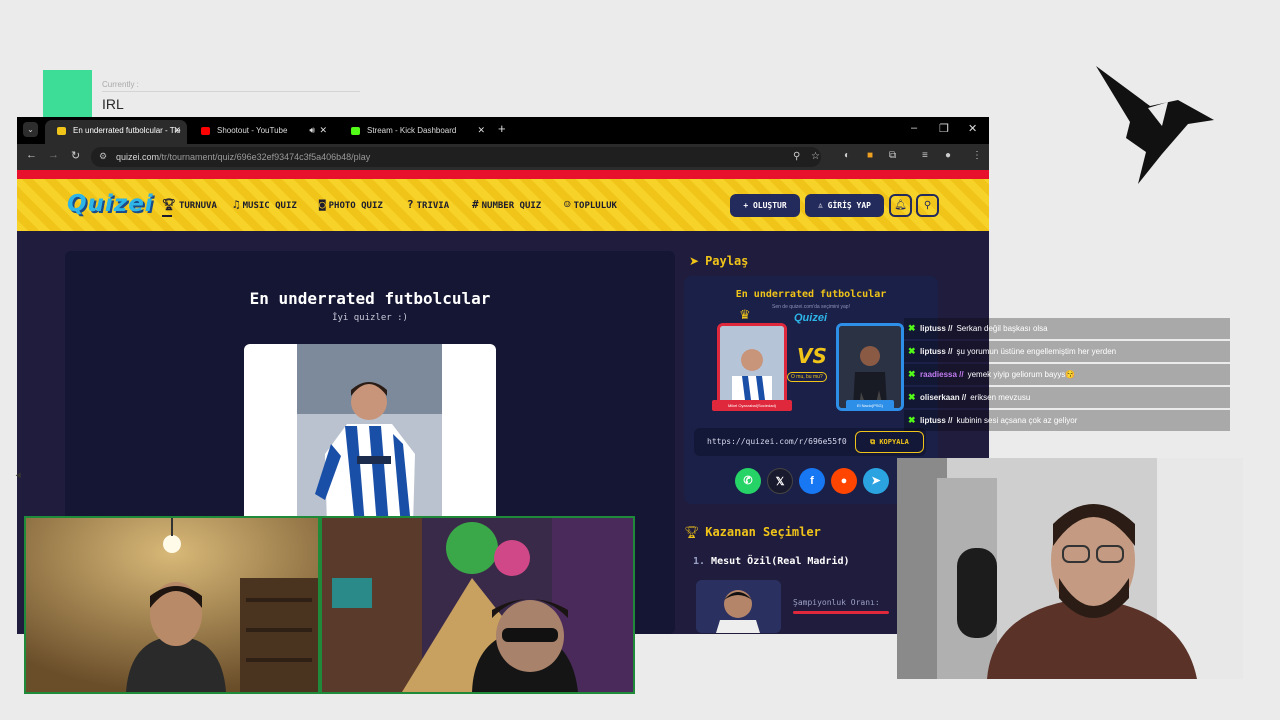  Describe the element at coordinates (120, 84) in the screenshot. I see `status-caption: Currently :` at that location.